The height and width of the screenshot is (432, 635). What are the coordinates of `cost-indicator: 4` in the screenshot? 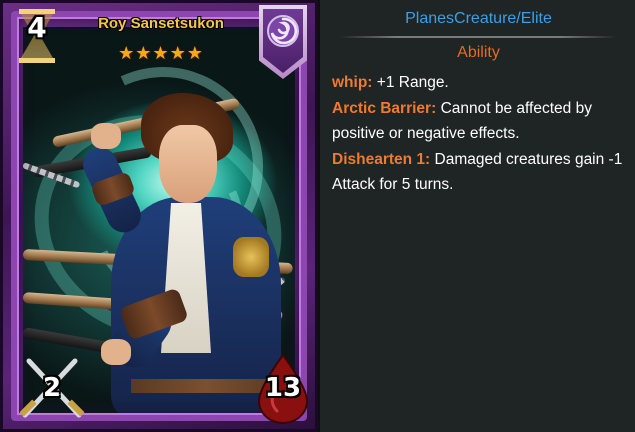 It's located at (36, 35).